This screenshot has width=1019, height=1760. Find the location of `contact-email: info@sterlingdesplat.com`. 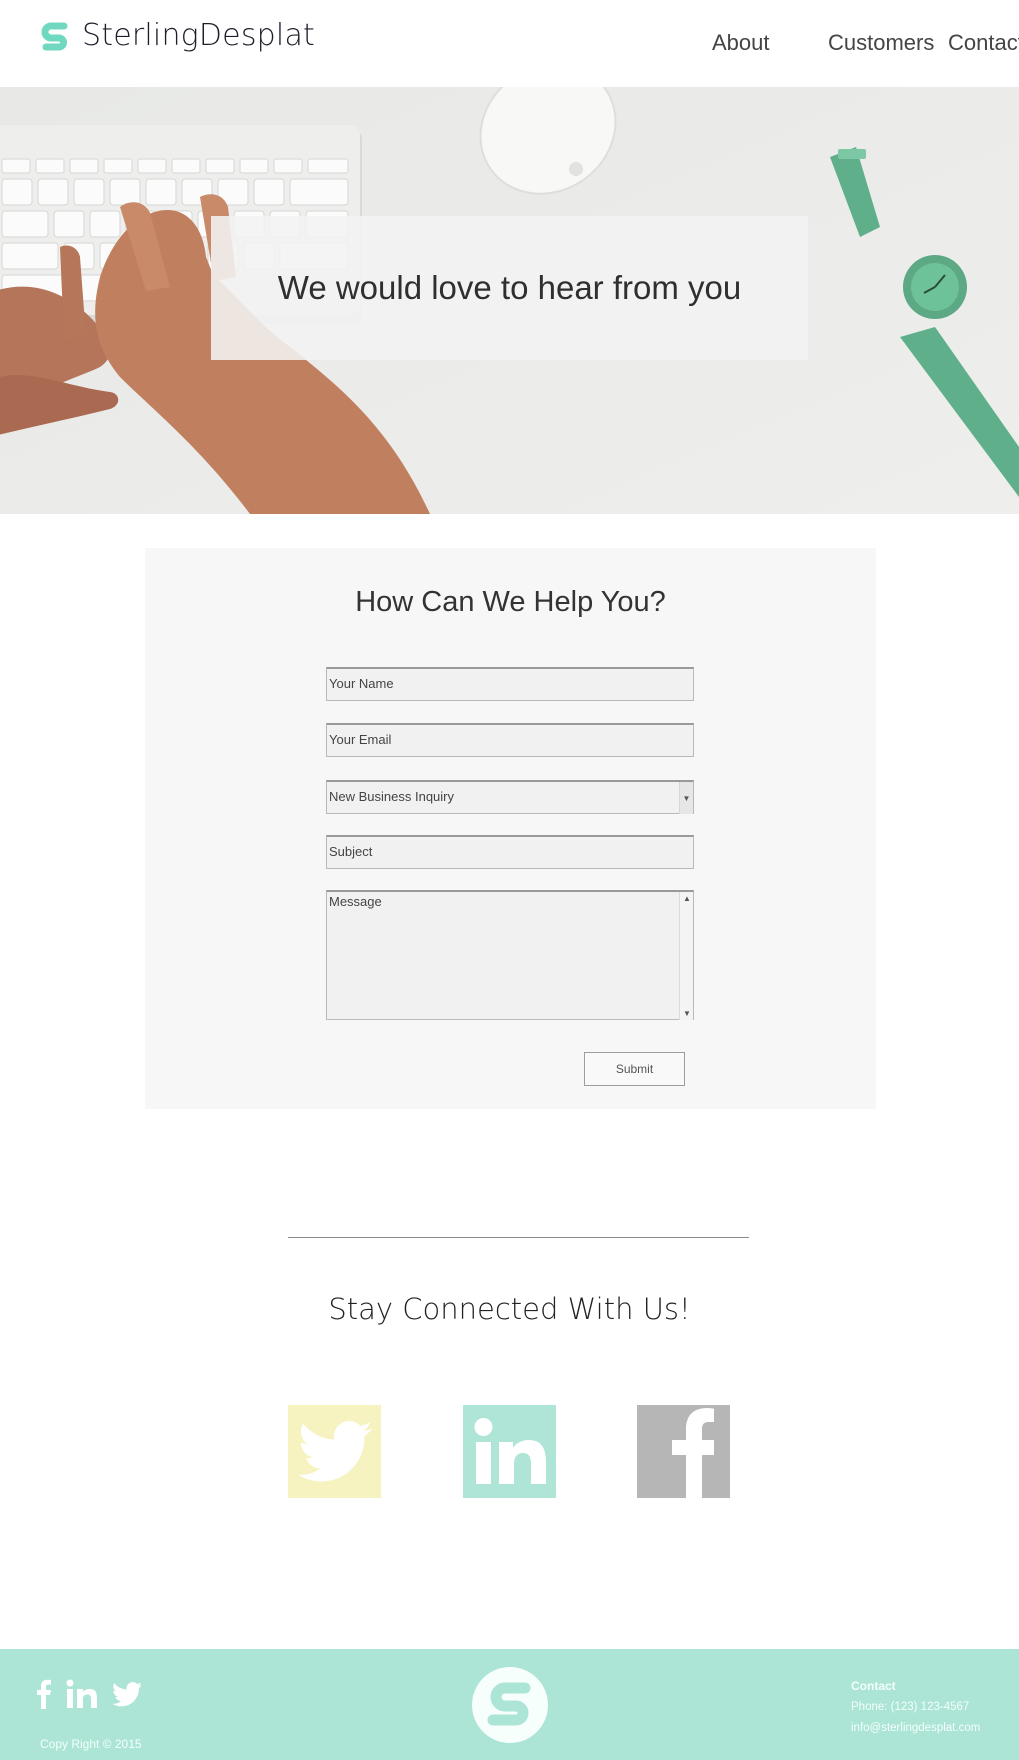

contact-email: info@sterlingdesplat.com is located at coordinates (915, 1728).